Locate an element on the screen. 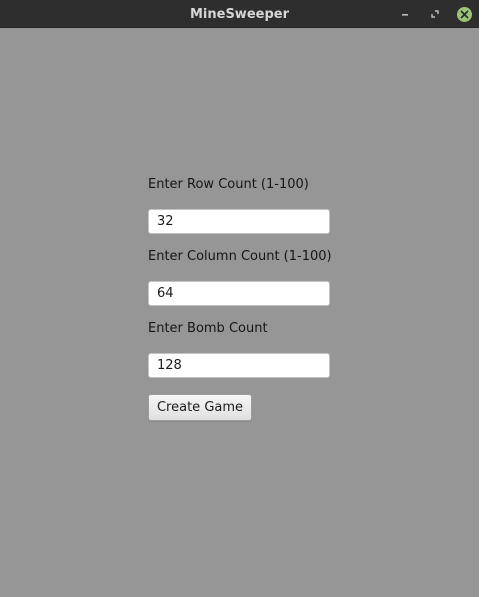 This screenshot has height=597, width=484. minimize-icon is located at coordinates (405, 15).